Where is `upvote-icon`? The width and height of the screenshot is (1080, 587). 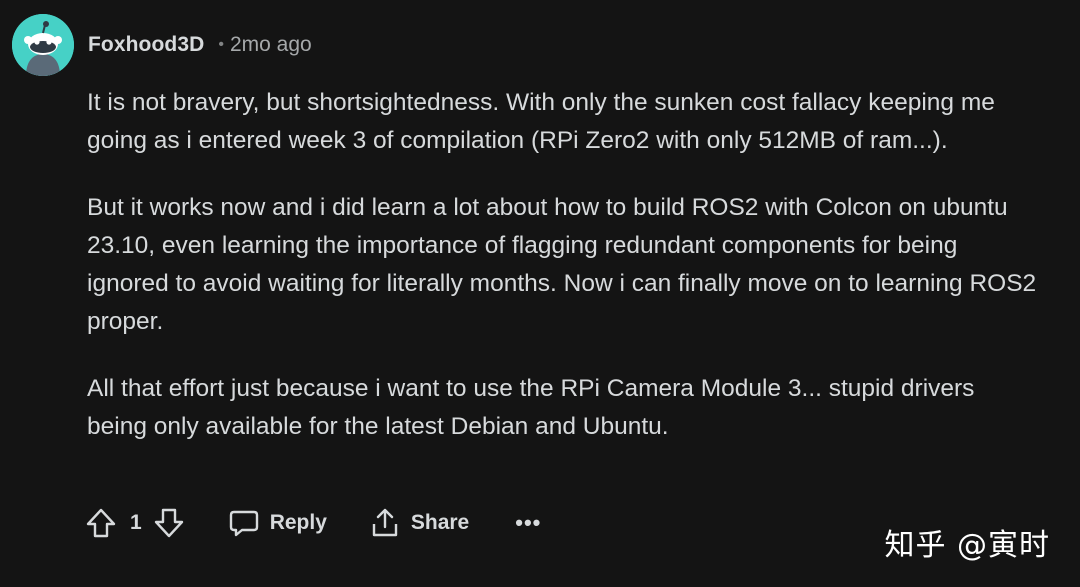
upvote-icon is located at coordinates (101, 523).